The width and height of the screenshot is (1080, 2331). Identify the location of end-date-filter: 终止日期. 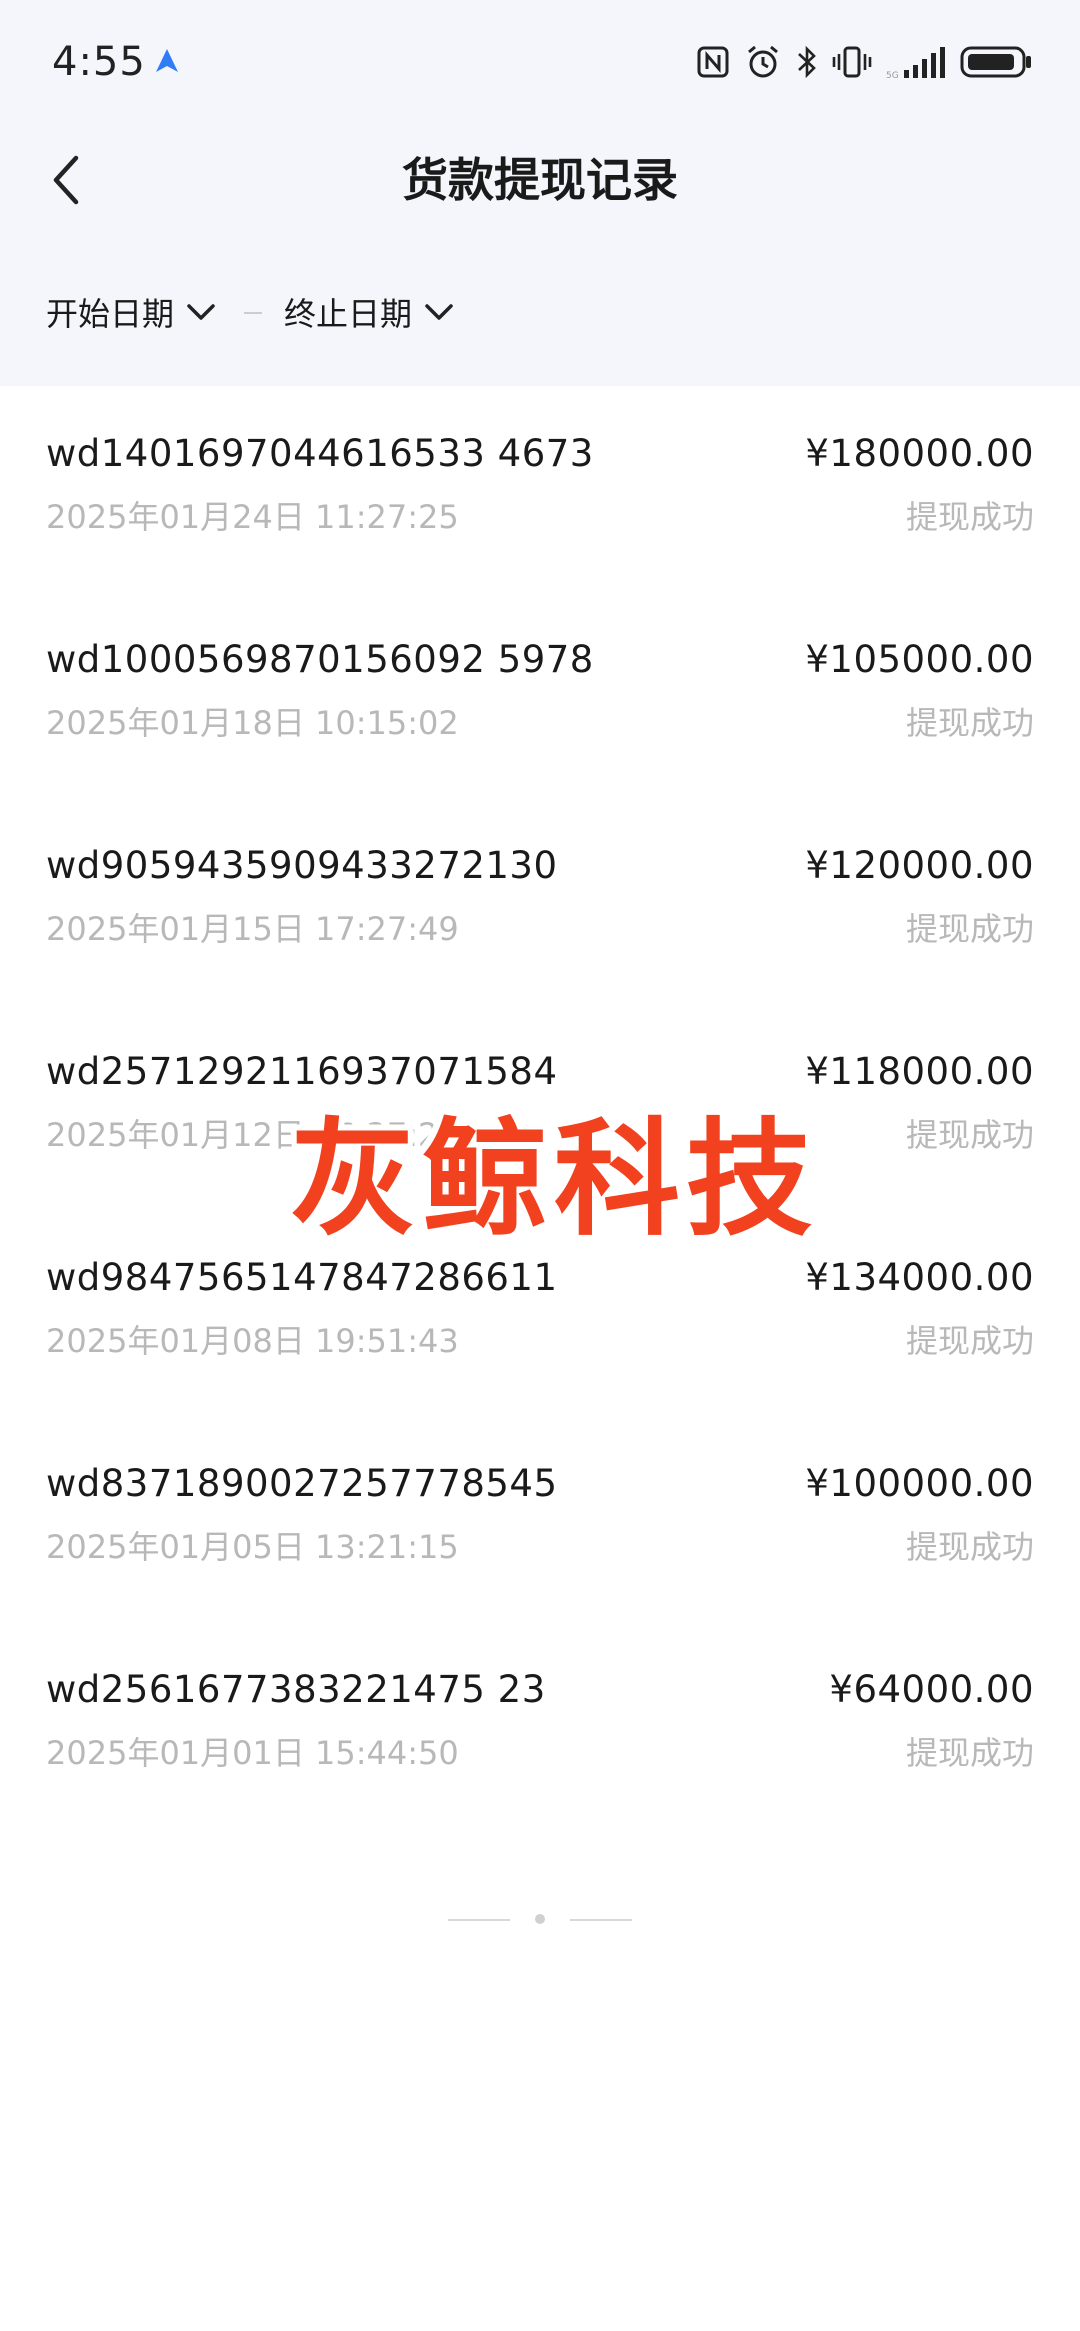
(369, 312).